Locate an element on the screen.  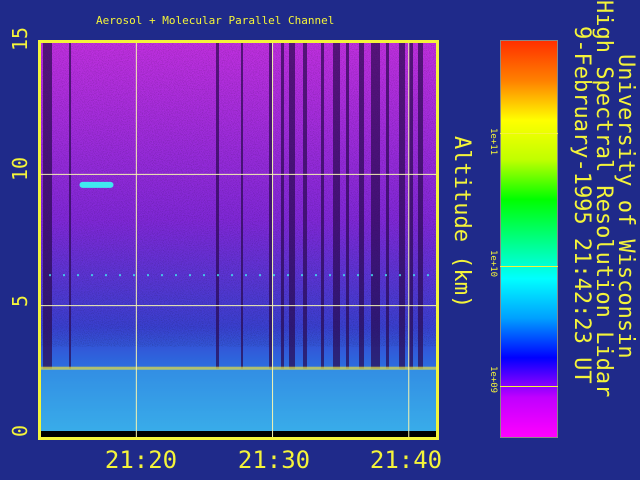
x-tick-label: 21:30 is located at coordinates (274, 460).